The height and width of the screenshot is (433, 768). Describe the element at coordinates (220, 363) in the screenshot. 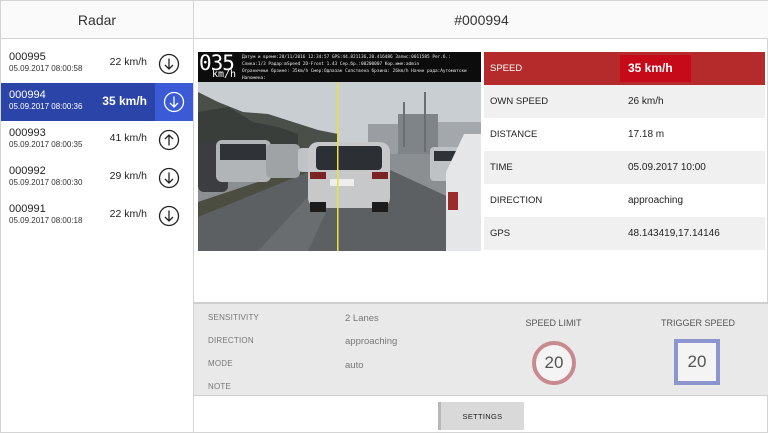

I see `mode-label: MODE` at that location.